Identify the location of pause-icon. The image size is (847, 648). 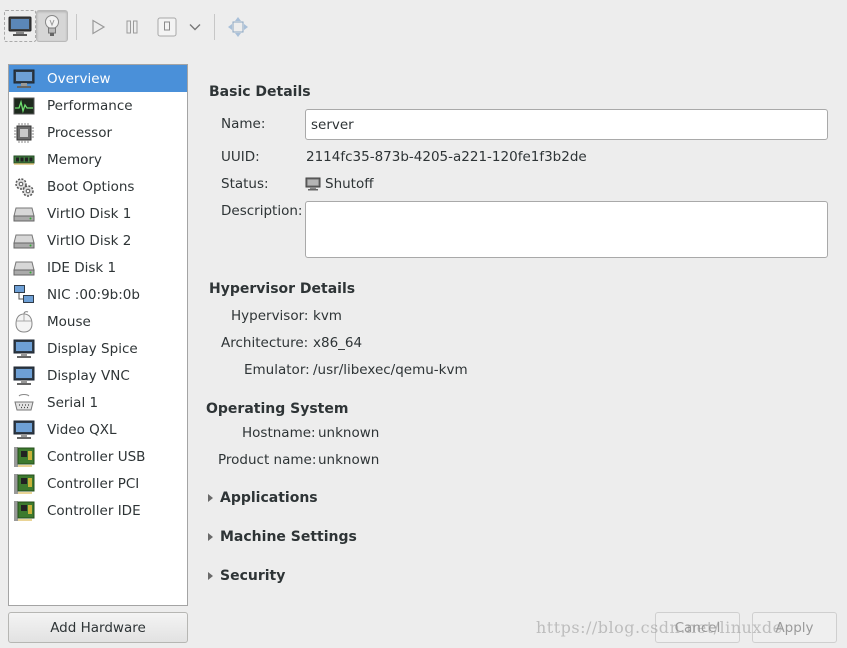
(132, 27).